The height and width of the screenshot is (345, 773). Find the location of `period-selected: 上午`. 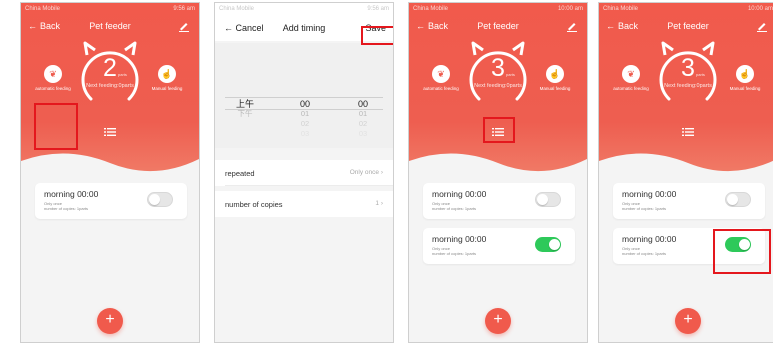

period-selected: 上午 is located at coordinates (244, 104).